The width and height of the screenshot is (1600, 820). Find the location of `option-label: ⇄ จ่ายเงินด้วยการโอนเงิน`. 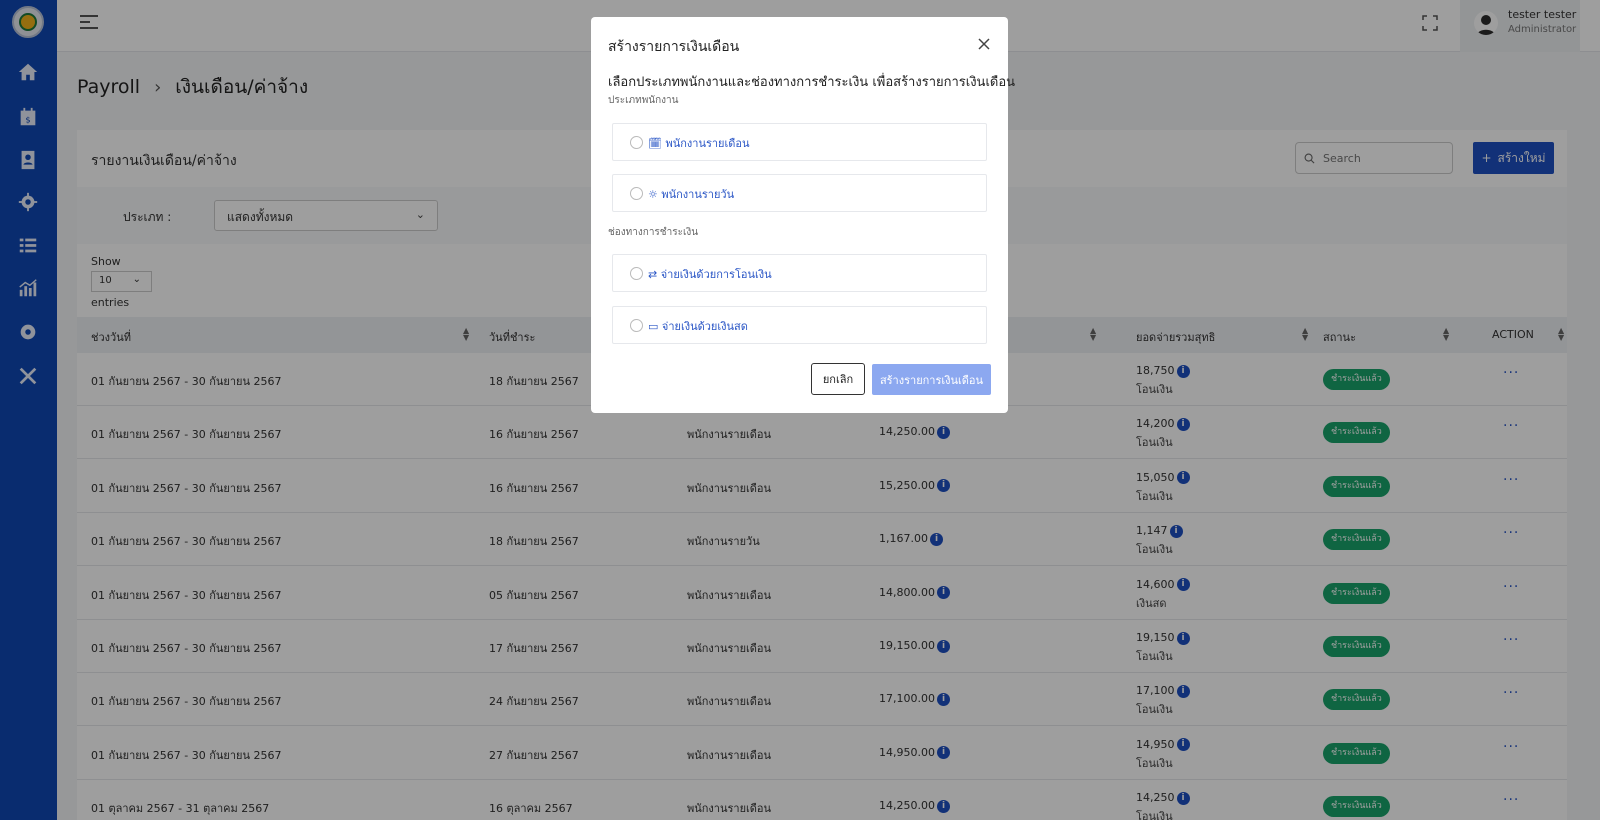

option-label: ⇄ จ่ายเงินด้วยการโอนเงิน is located at coordinates (710, 274).